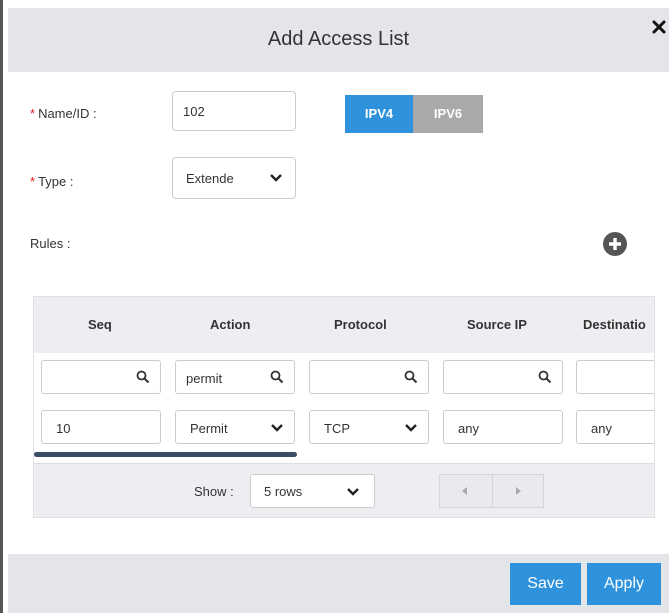 The image size is (669, 613). Describe the element at coordinates (659, 27) in the screenshot. I see `close-icon` at that location.